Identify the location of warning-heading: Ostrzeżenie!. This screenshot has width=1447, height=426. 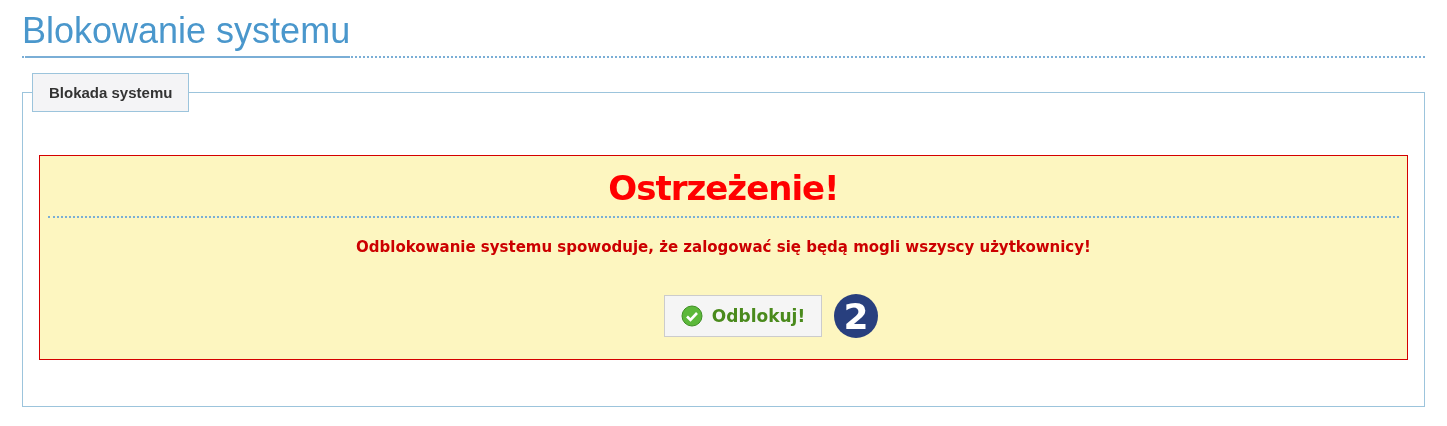
(723, 188).